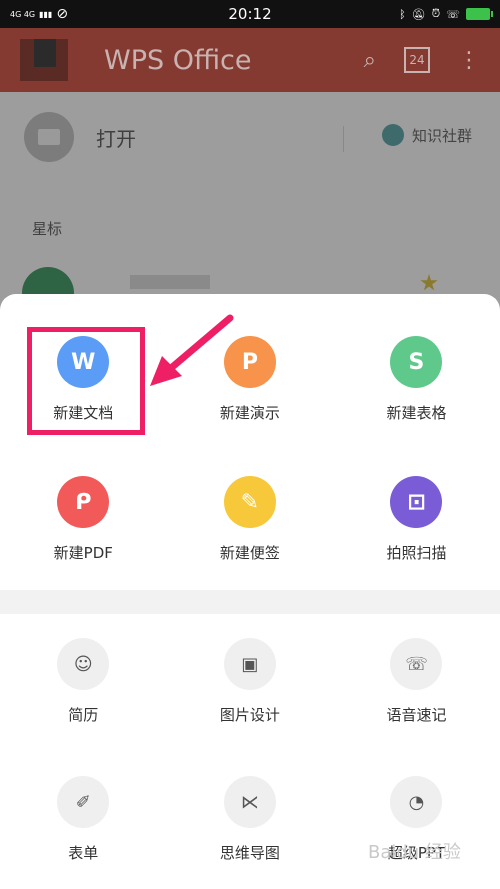  I want to click on more-menu-icon: ⋮, so click(469, 60).